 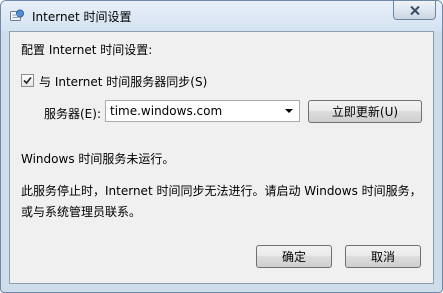 I want to click on section-header: 配置 Internet 时间设置:, so click(x=87, y=50).